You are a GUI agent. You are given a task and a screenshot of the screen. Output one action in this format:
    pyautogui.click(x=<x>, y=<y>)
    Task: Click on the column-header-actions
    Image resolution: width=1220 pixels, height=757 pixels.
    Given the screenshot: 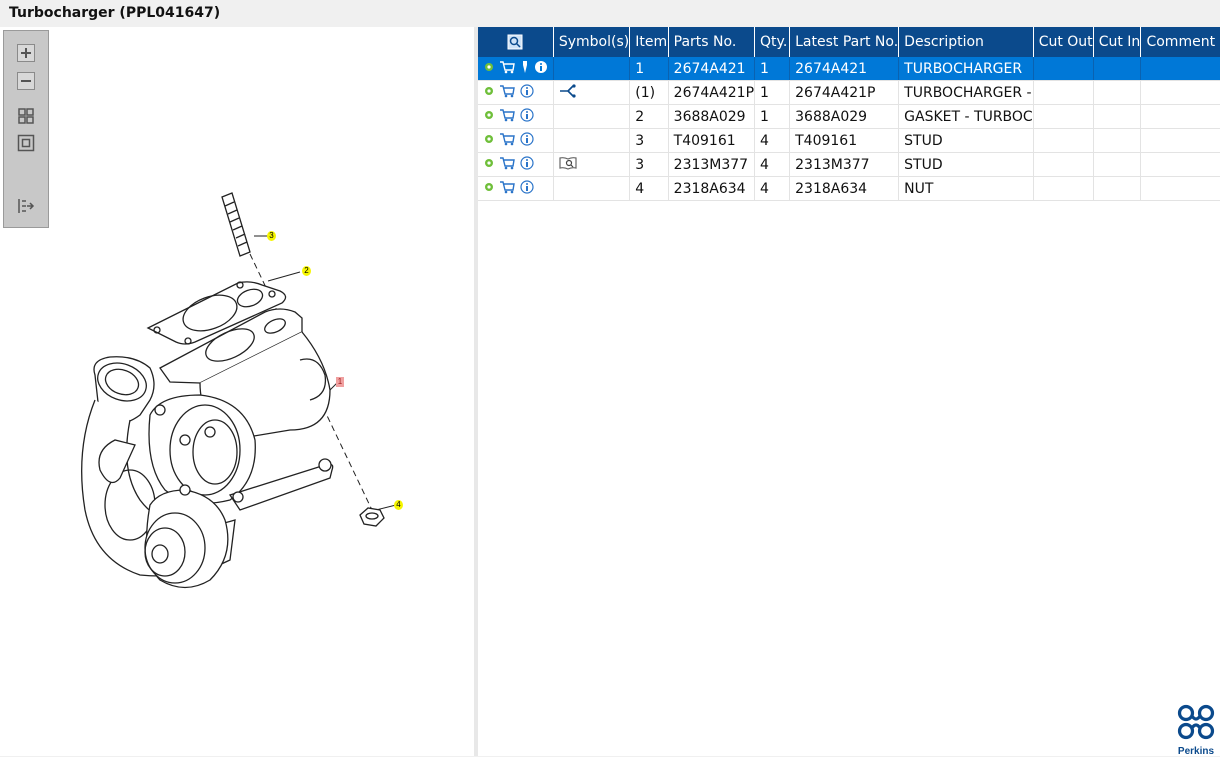 What is the action you would take?
    pyautogui.click(x=516, y=42)
    